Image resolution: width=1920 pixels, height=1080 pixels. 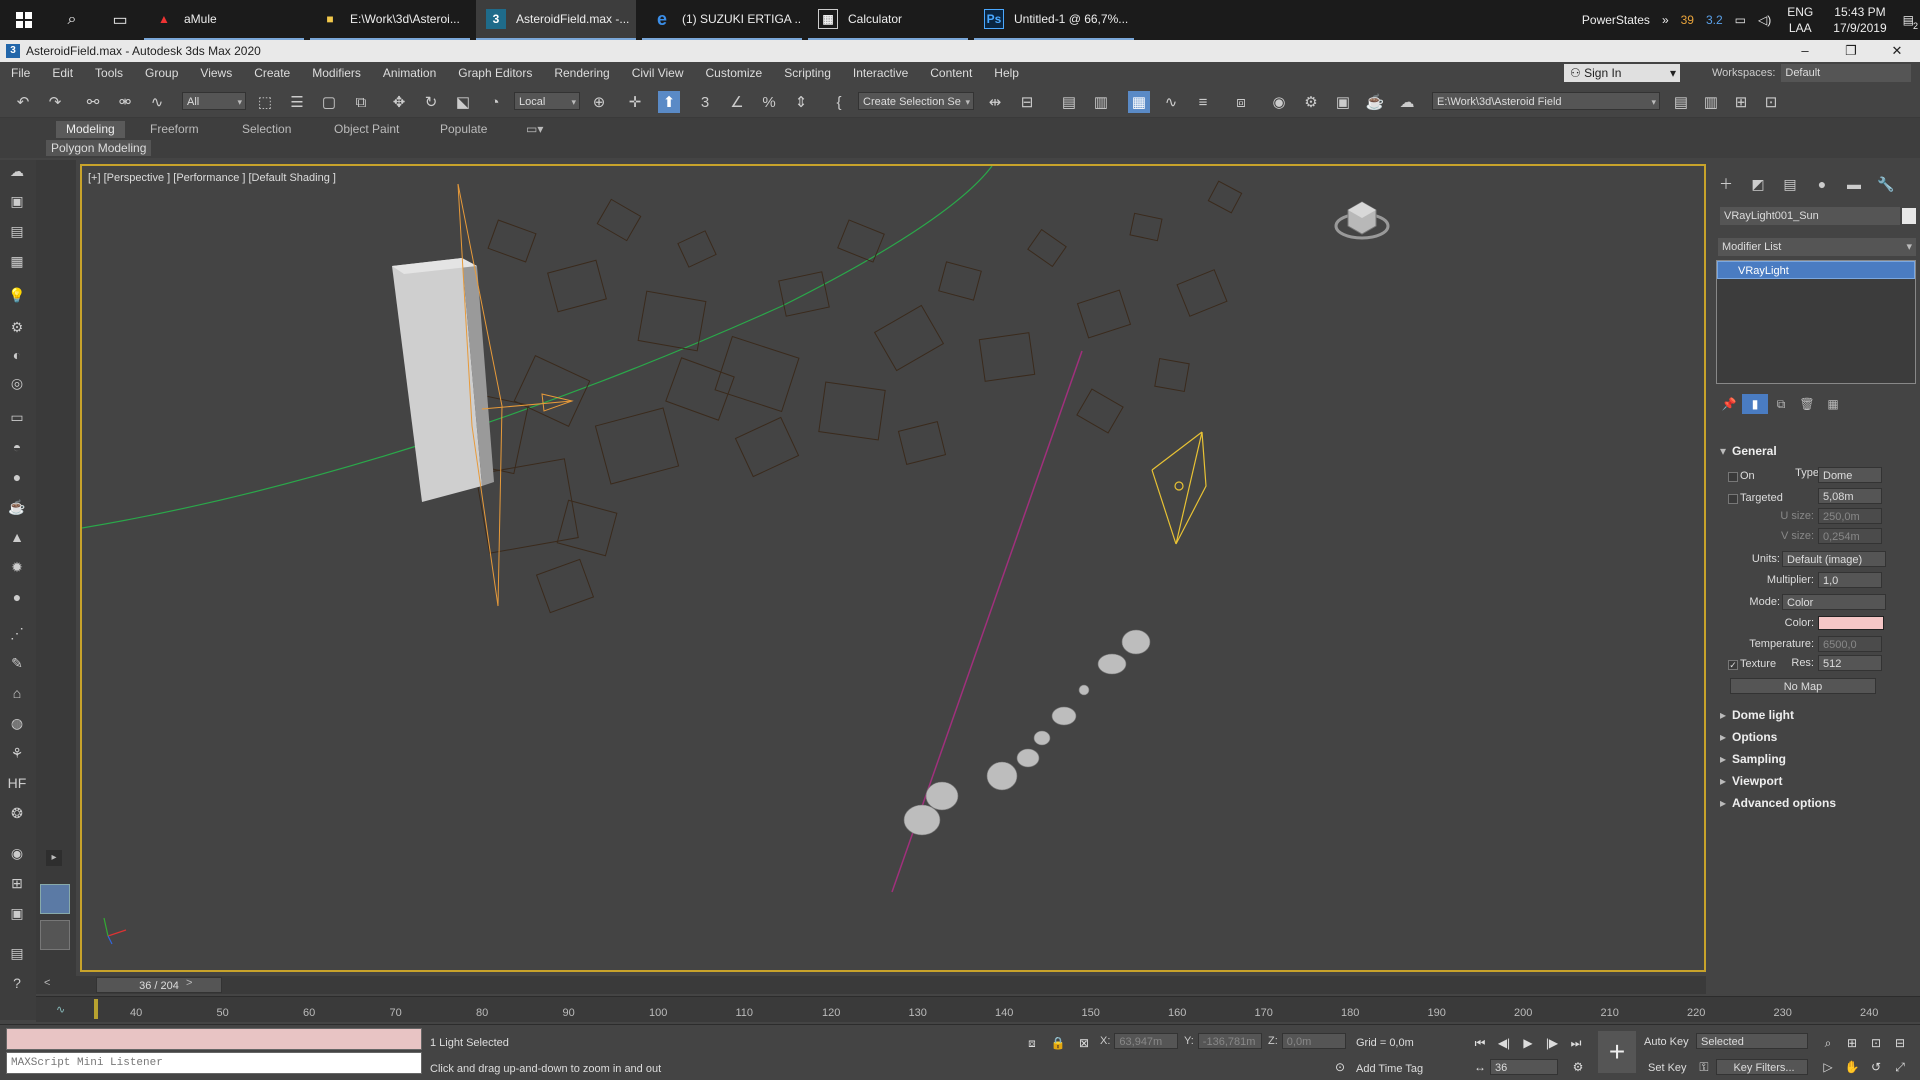 I want to click on curve-editor-icon: ∿, so click(x=1171, y=102).